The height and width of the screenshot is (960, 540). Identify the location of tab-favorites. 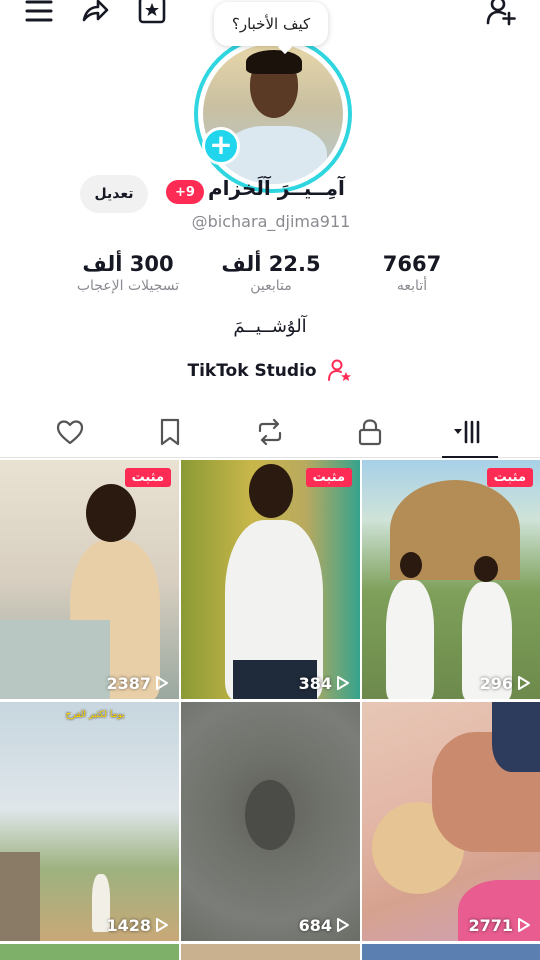
(170, 432).